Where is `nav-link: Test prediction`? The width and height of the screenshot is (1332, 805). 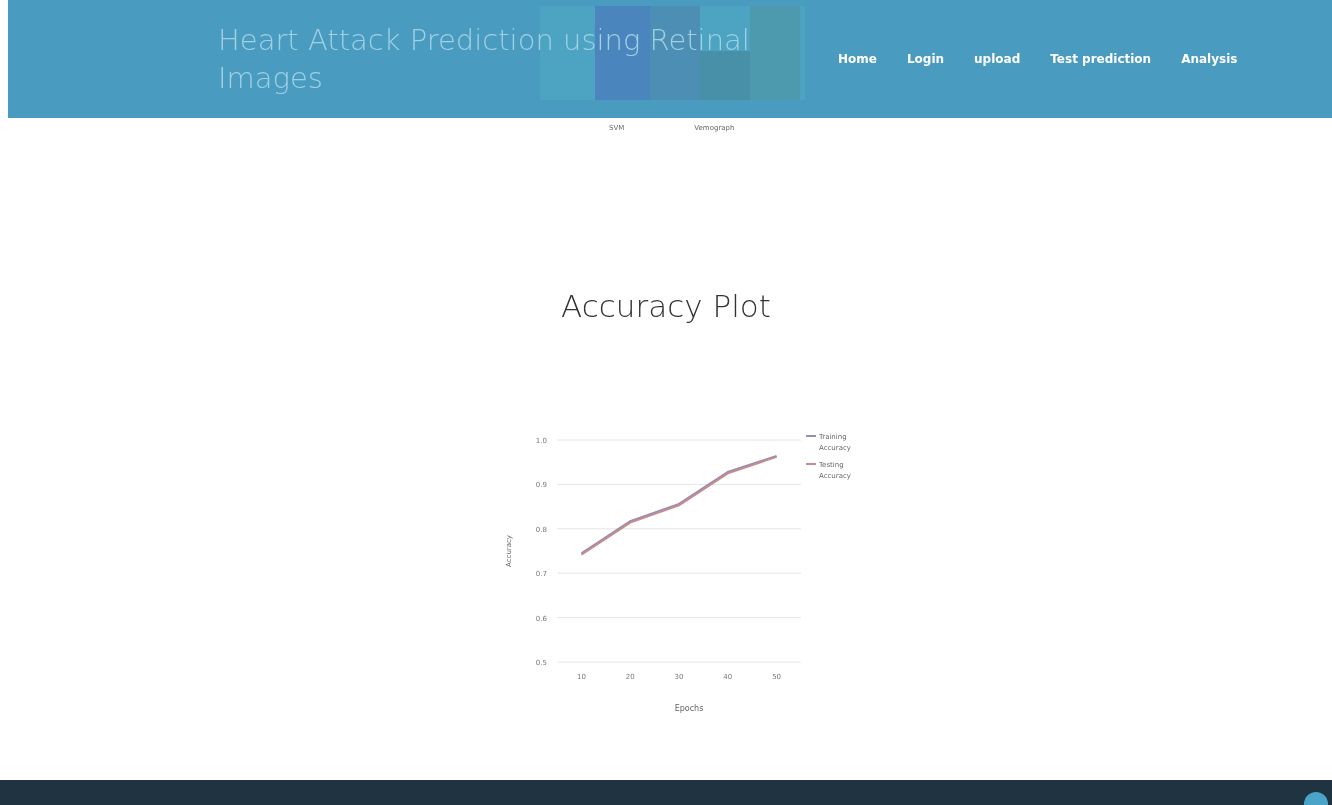 nav-link: Test prediction is located at coordinates (1101, 59).